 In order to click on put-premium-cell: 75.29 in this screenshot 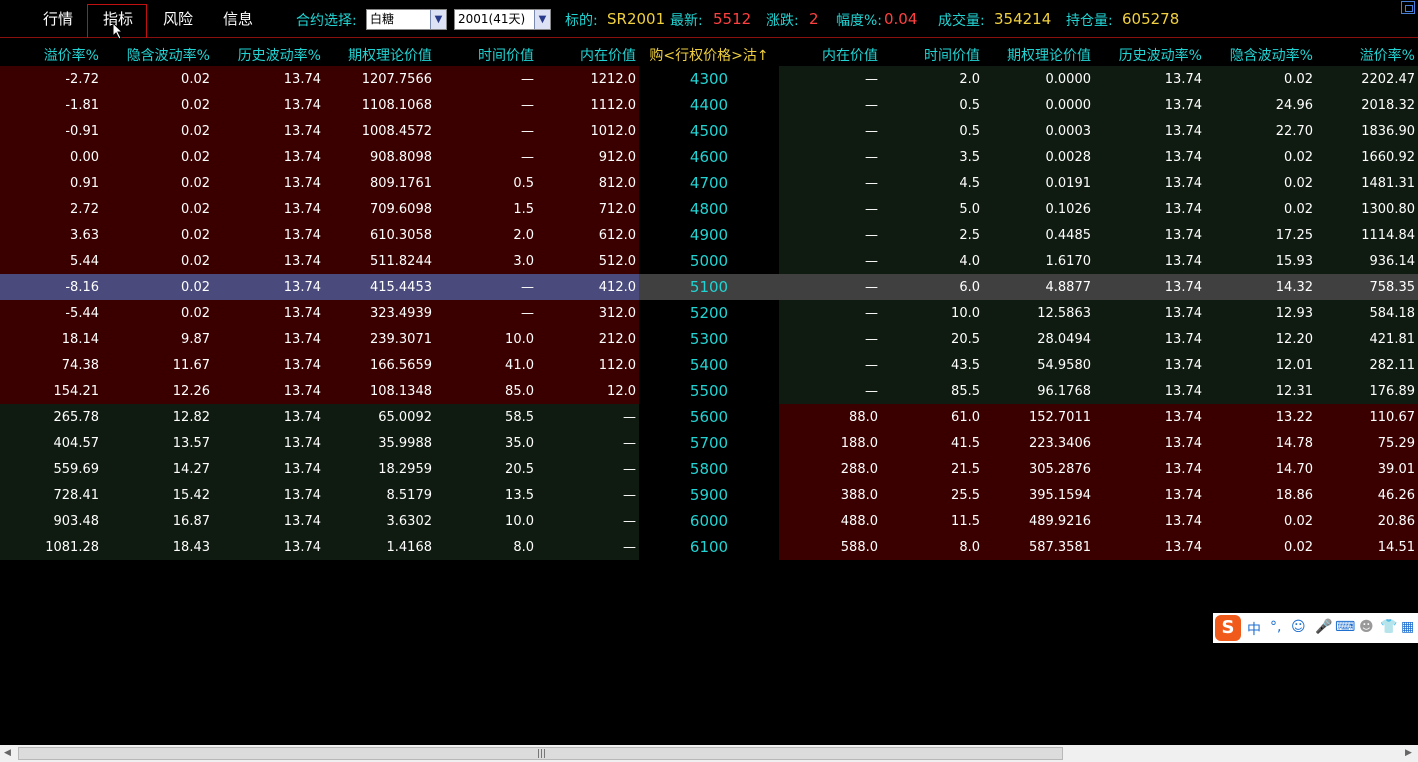, I will do `click(1396, 443)`.